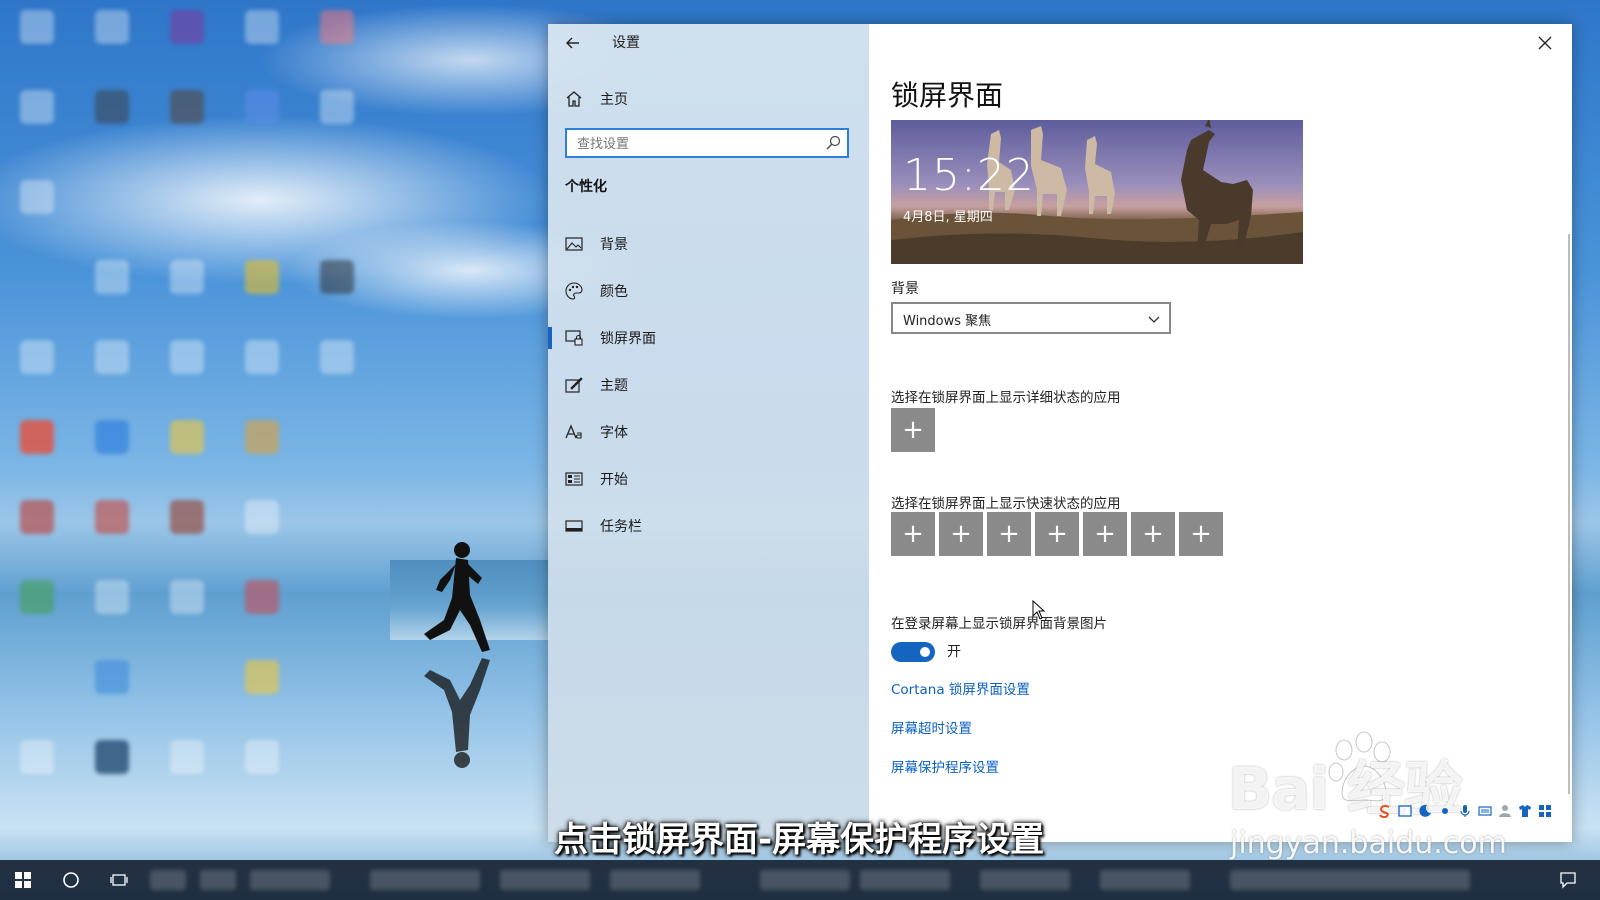 Image resolution: width=1600 pixels, height=900 pixels. I want to click on nav-item-lock-screen: 锁屏界面, so click(708, 338).